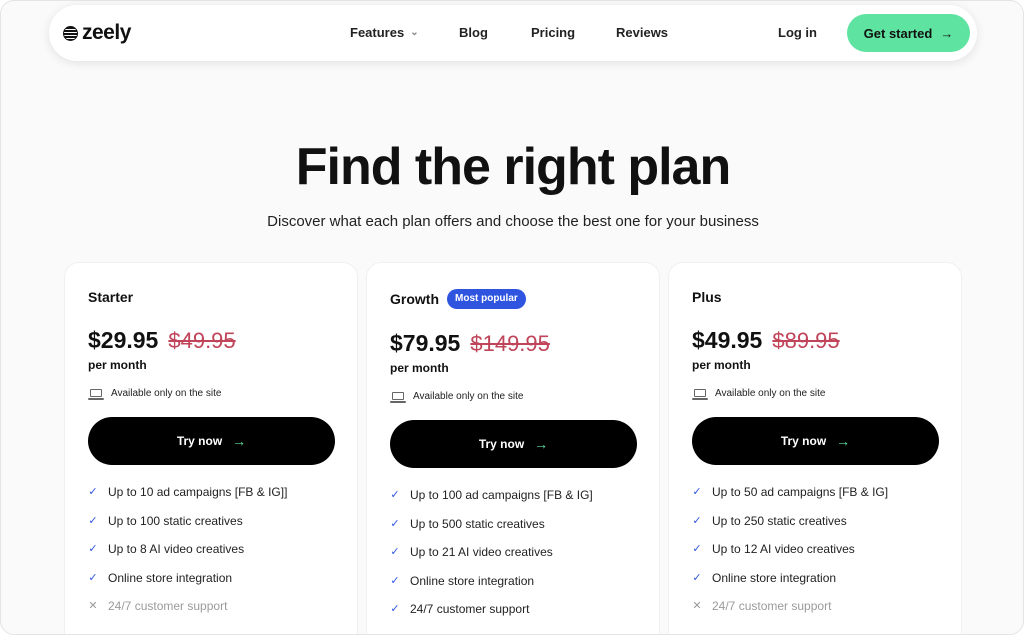  I want to click on get-started-button: Get started →, so click(908, 33).